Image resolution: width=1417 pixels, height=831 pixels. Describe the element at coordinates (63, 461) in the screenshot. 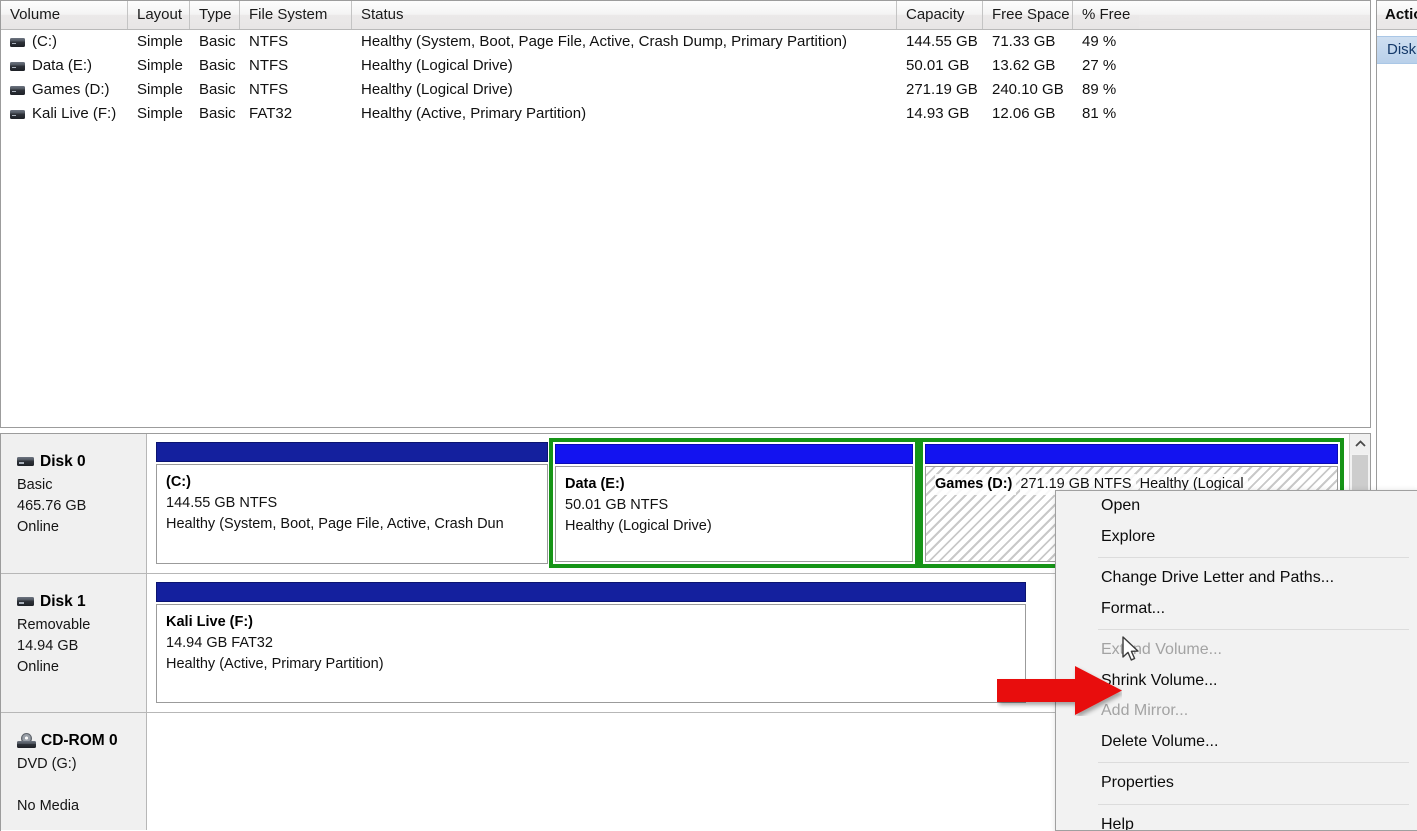

I see `disk-name: Disk 0` at that location.